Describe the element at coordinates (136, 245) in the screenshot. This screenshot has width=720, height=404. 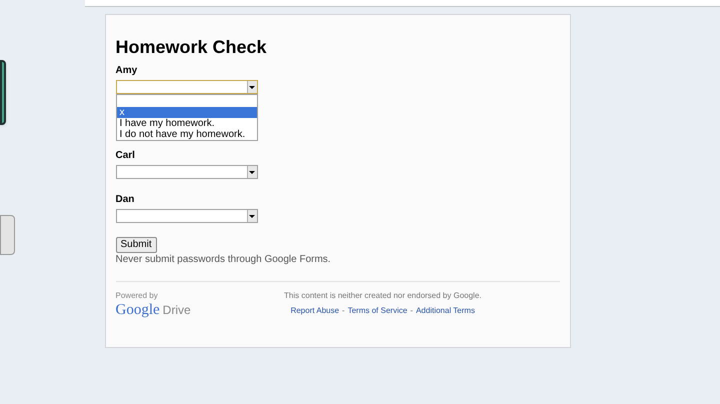
I see `submit-button: Submit` at that location.